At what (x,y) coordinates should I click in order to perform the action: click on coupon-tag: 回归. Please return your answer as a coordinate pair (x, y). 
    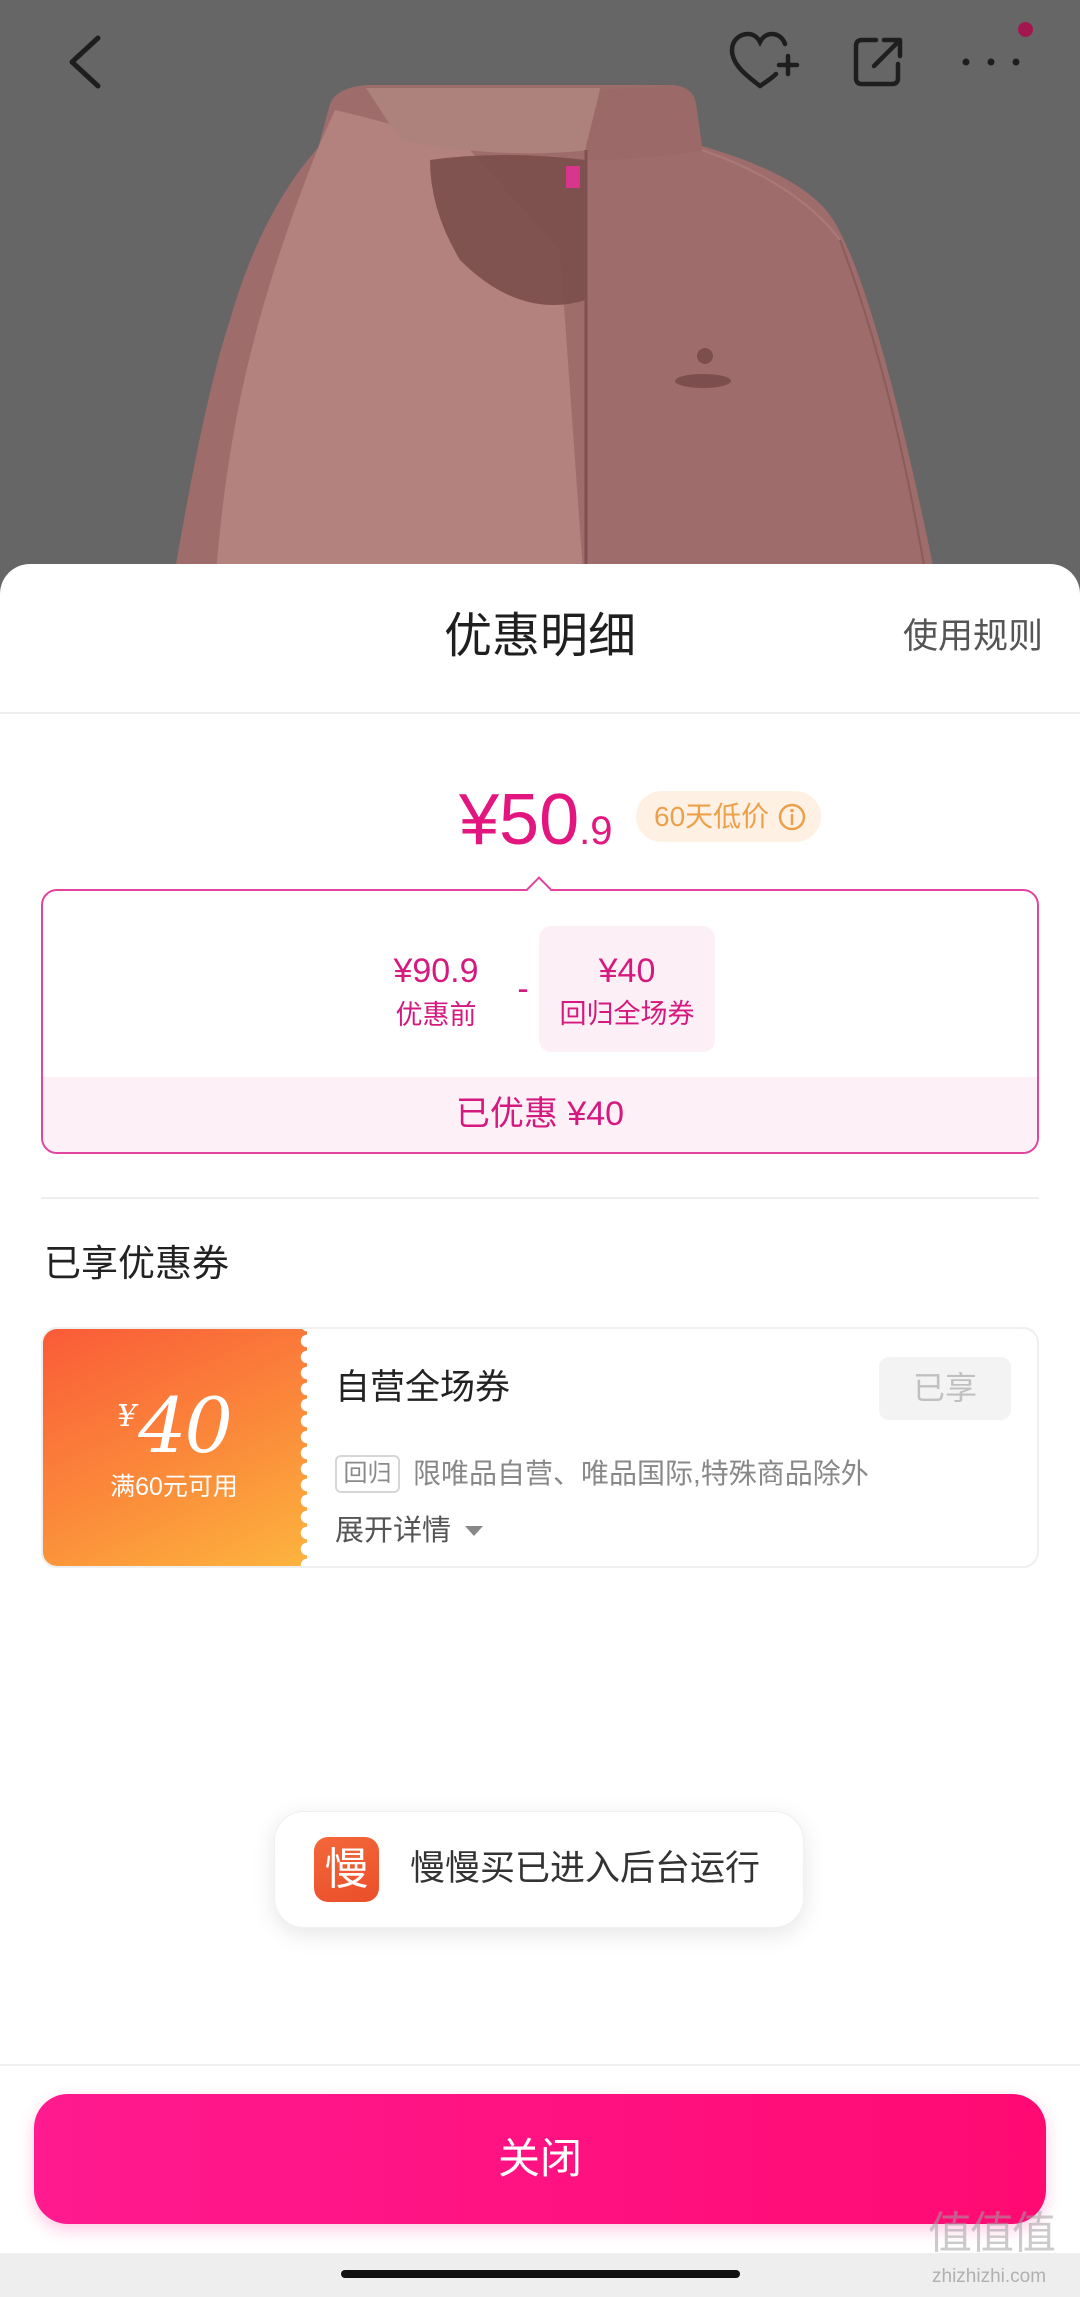
    Looking at the image, I should click on (367, 1474).